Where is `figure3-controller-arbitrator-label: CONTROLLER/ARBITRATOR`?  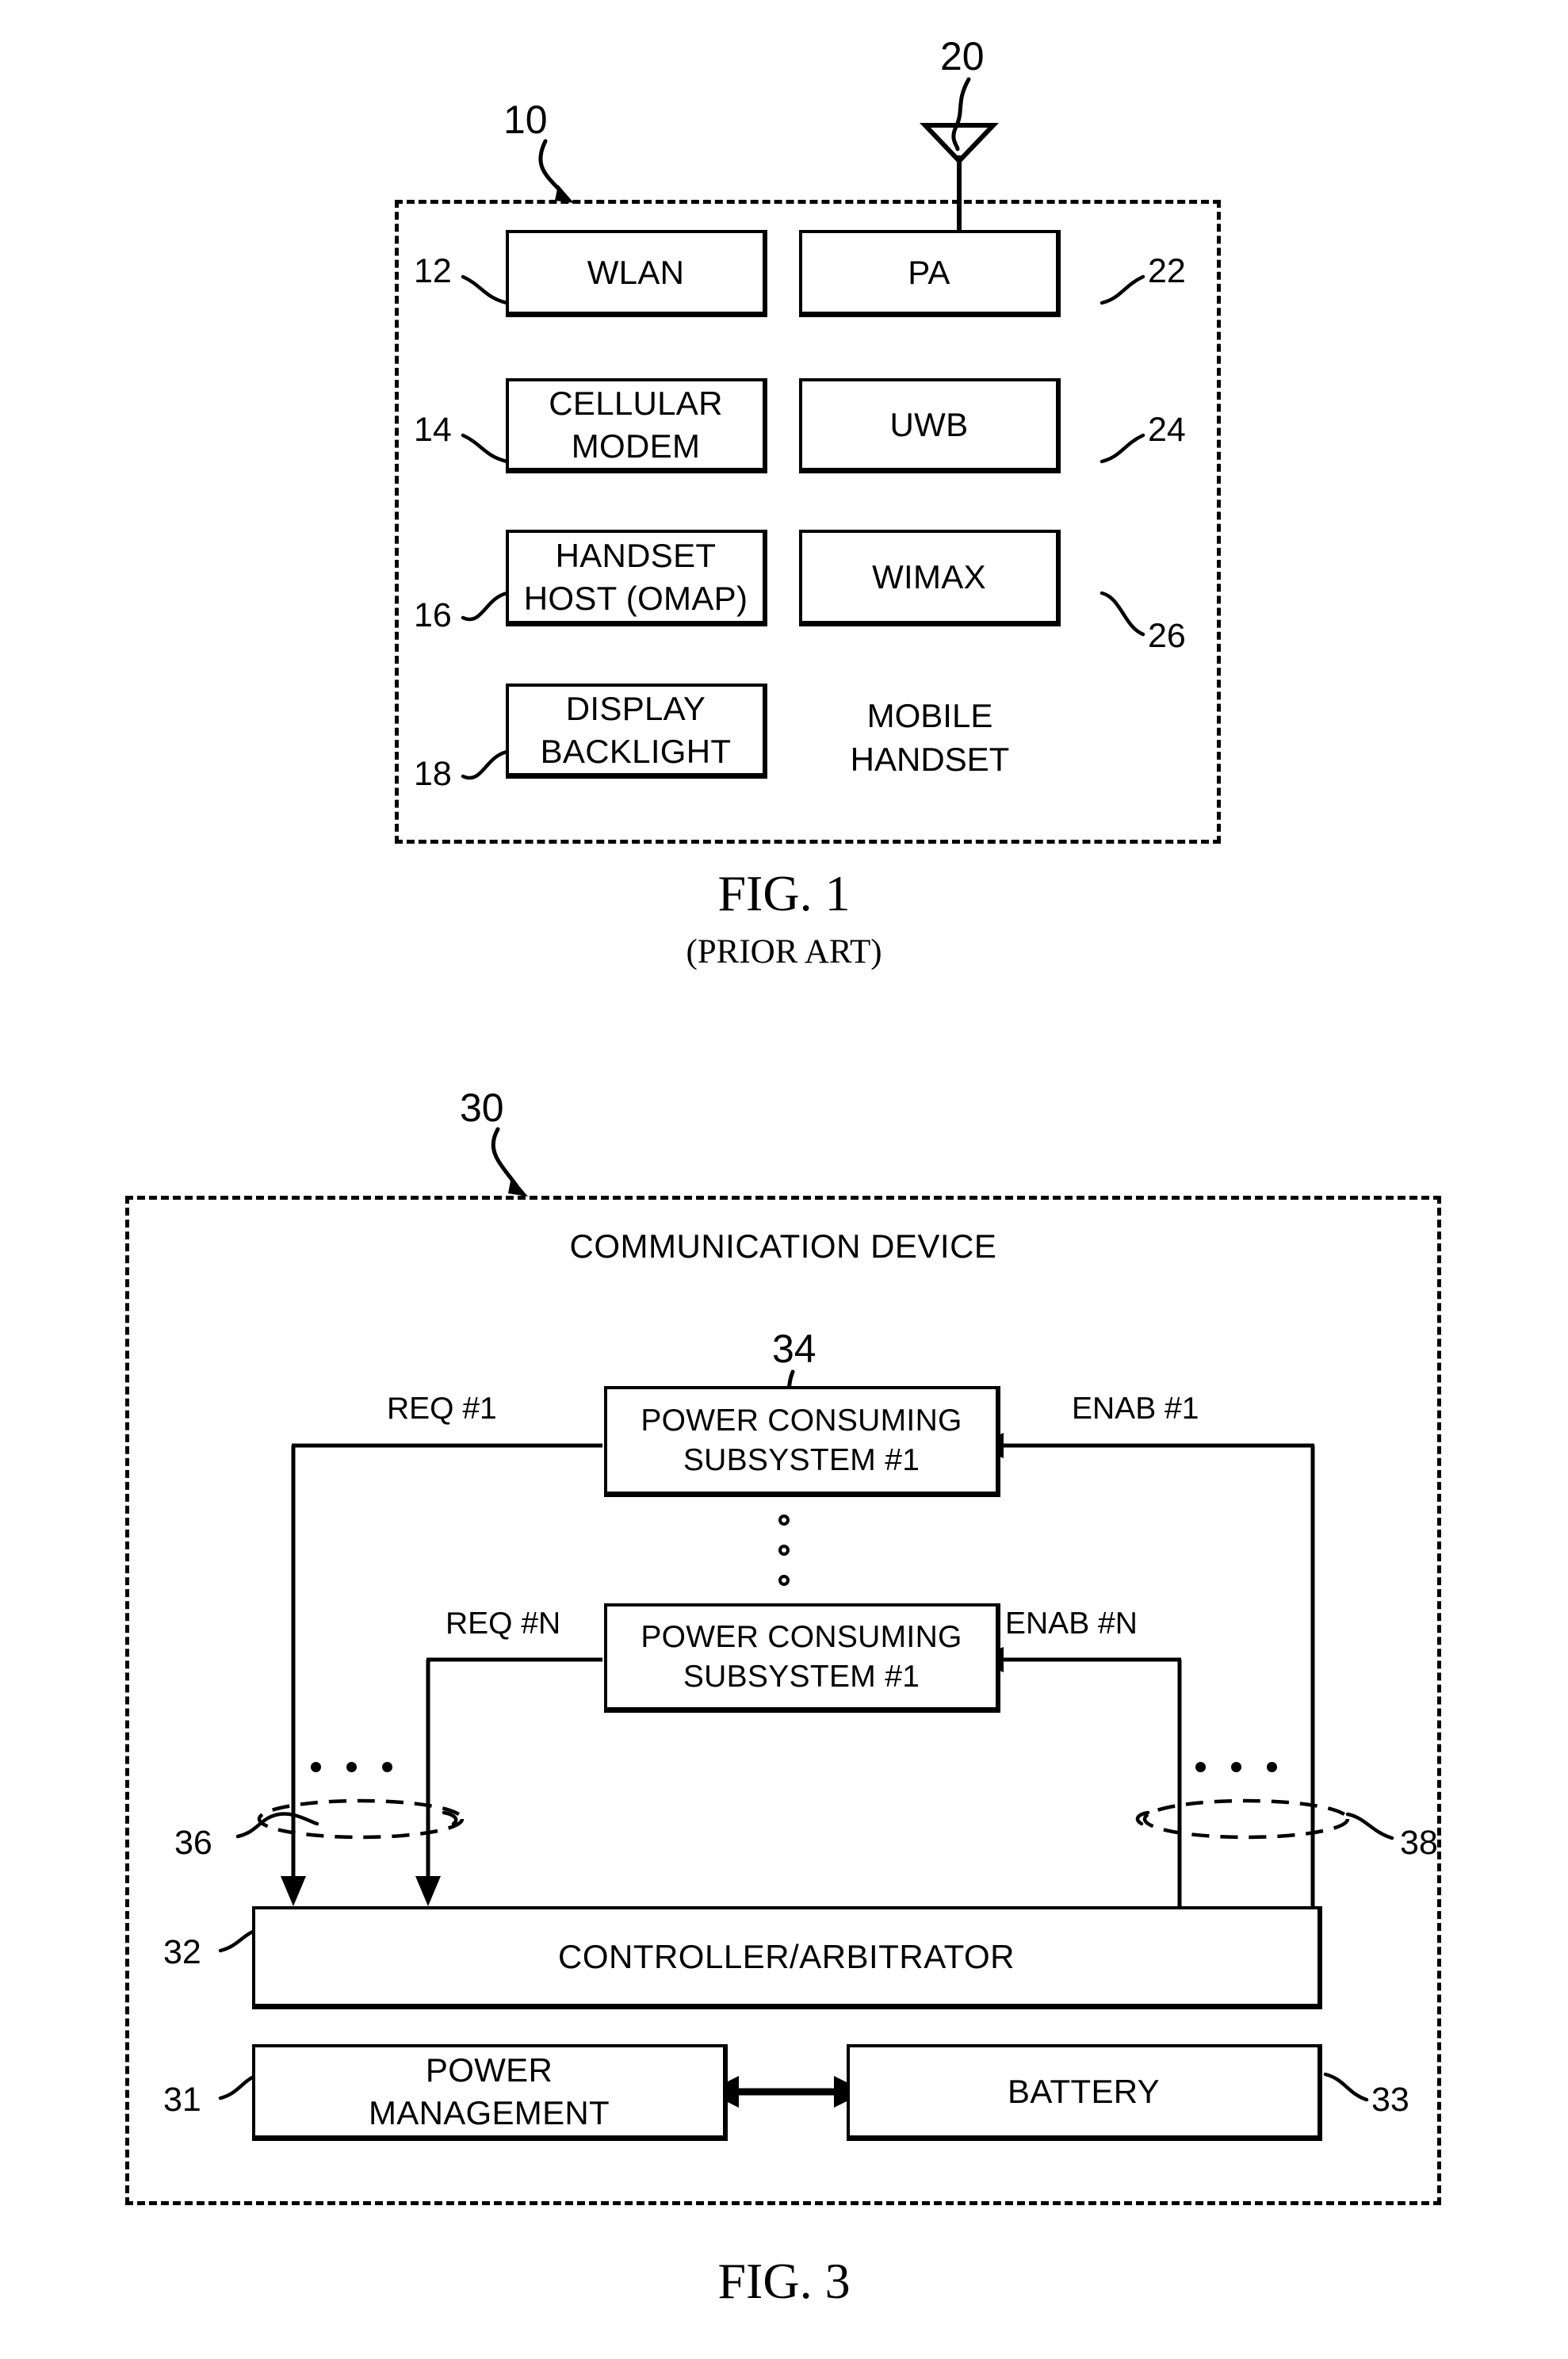 figure3-controller-arbitrator-label: CONTROLLER/ARBITRATOR is located at coordinates (786, 1956).